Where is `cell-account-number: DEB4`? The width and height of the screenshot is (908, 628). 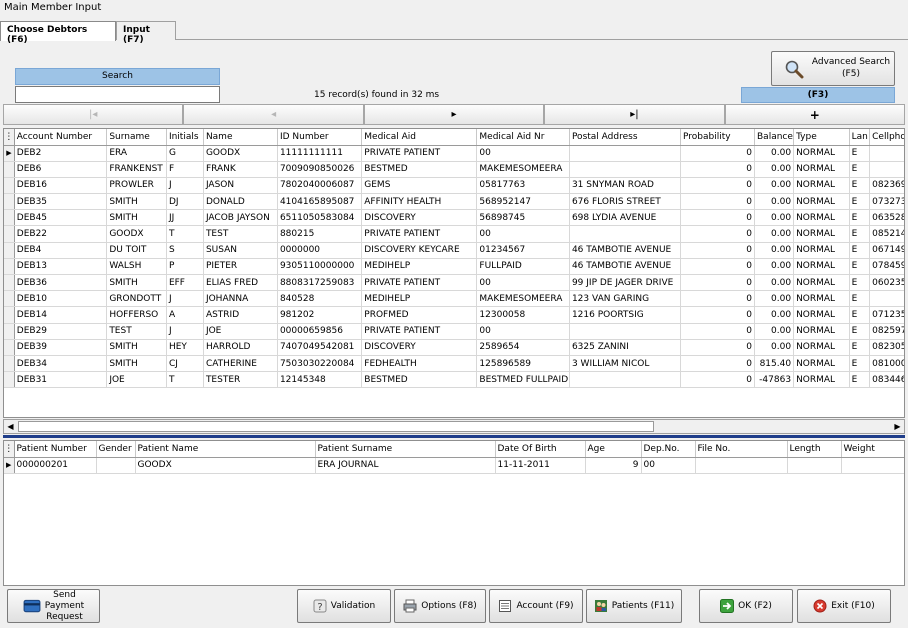
cell-account-number: DEB4 is located at coordinates (61, 250).